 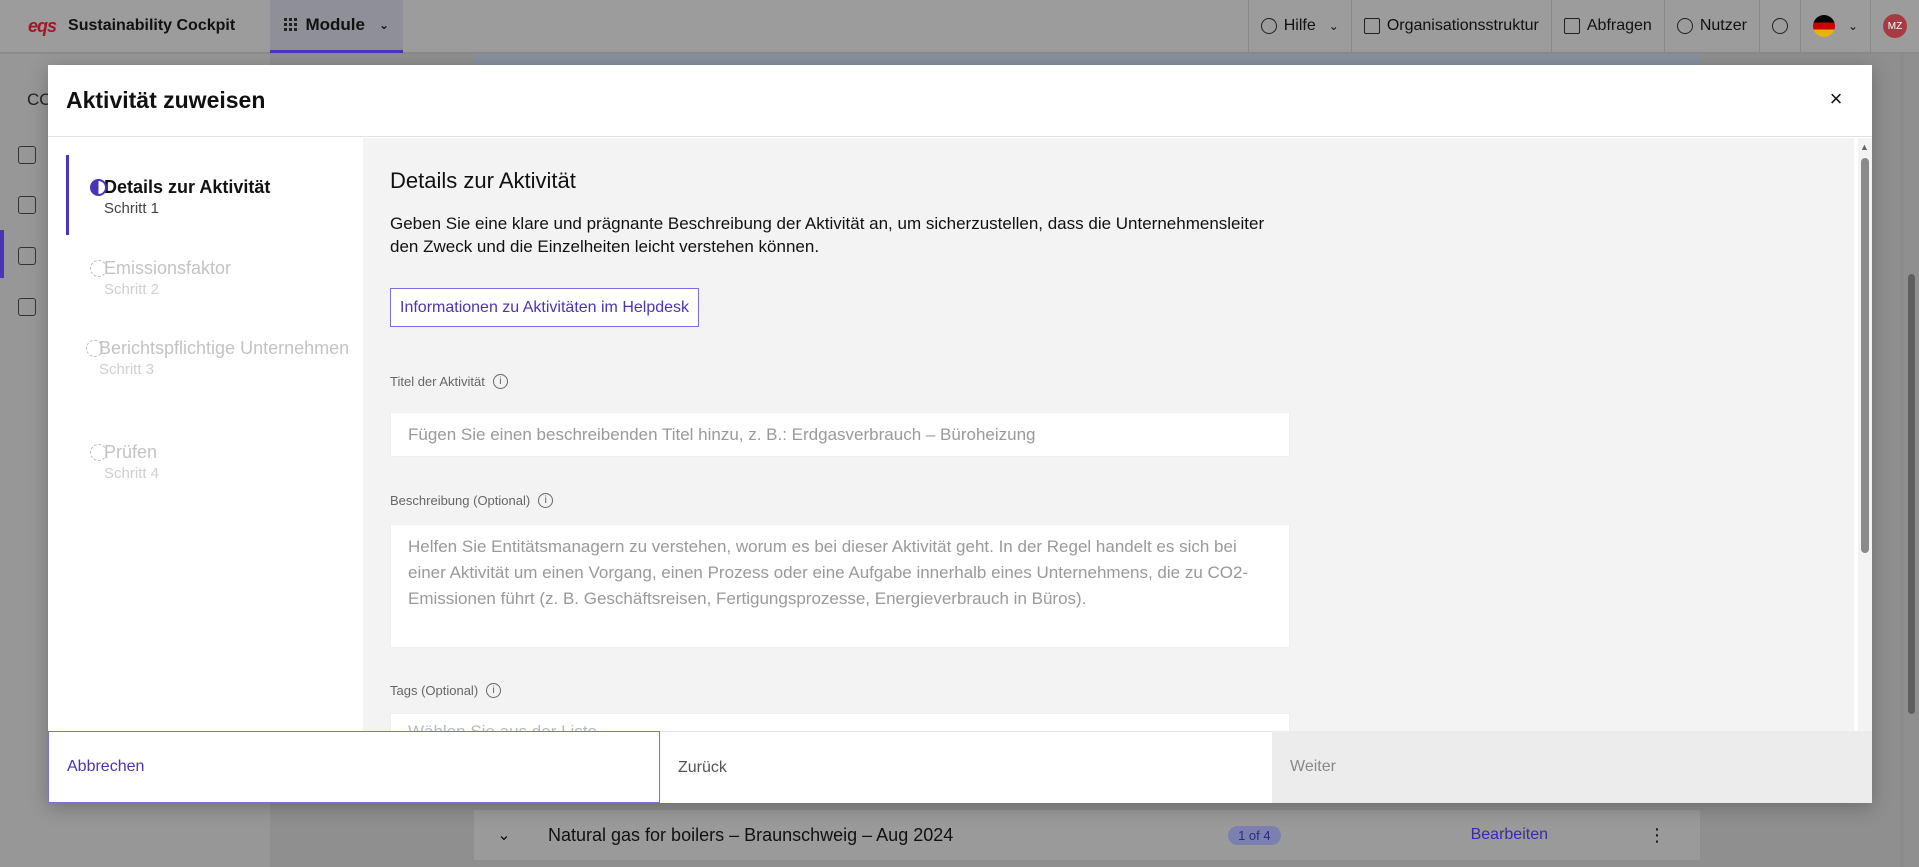 I want to click on step-label: Details zur Aktivität, so click(x=187, y=187).